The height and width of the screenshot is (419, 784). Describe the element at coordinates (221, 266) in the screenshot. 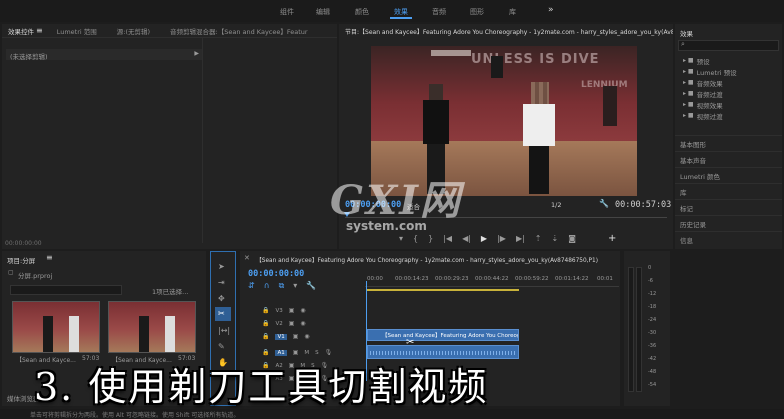

I see `selection-tool-icon: ➤` at that location.